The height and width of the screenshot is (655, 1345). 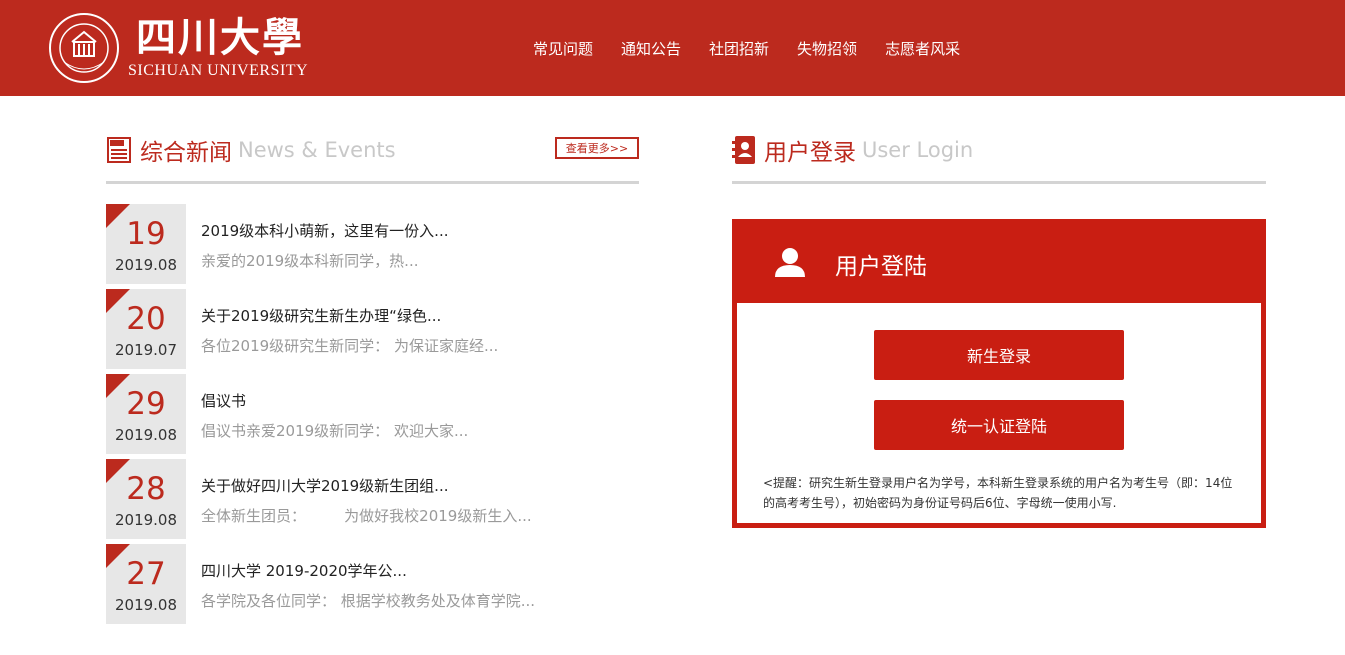 I want to click on news-divider, so click(x=372, y=182).